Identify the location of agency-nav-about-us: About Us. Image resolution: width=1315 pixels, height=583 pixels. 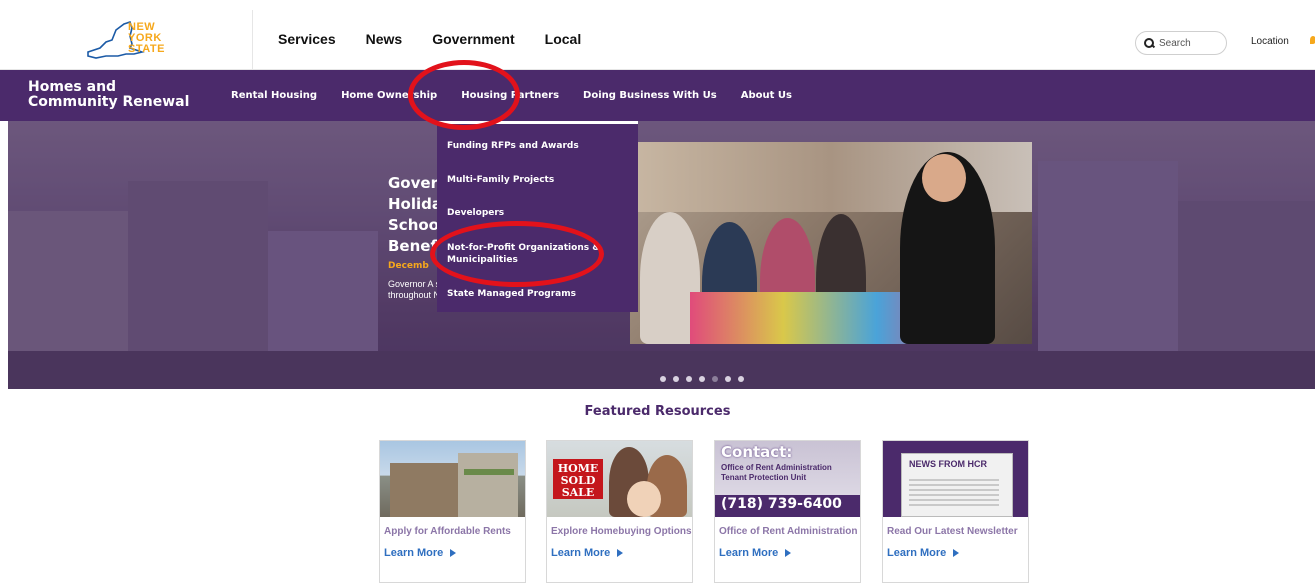
(766, 95).